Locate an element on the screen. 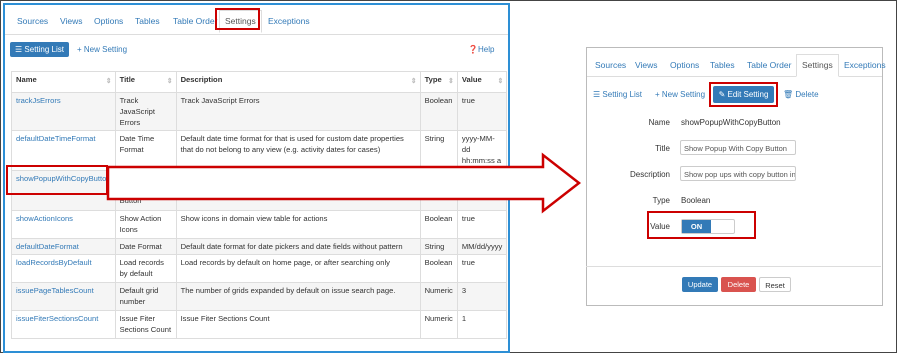 This screenshot has height=353, width=897. plus-icon: + is located at coordinates (657, 94).